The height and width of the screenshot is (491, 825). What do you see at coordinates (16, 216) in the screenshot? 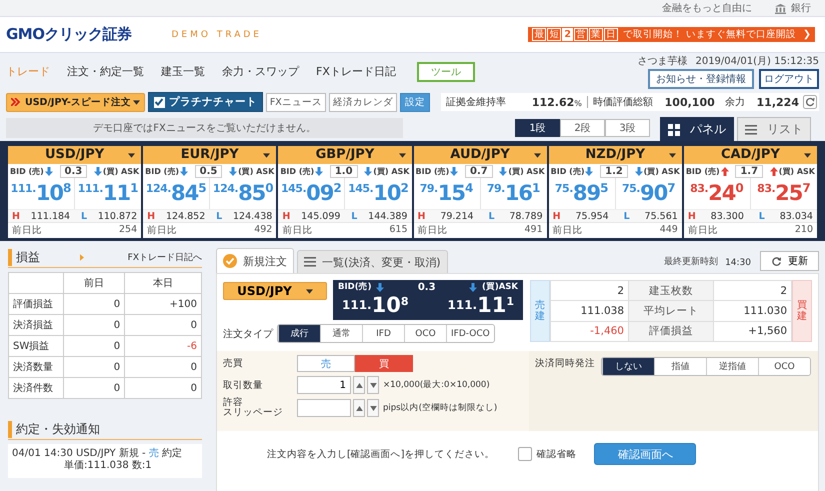
I see `high-label: H` at bounding box center [16, 216].